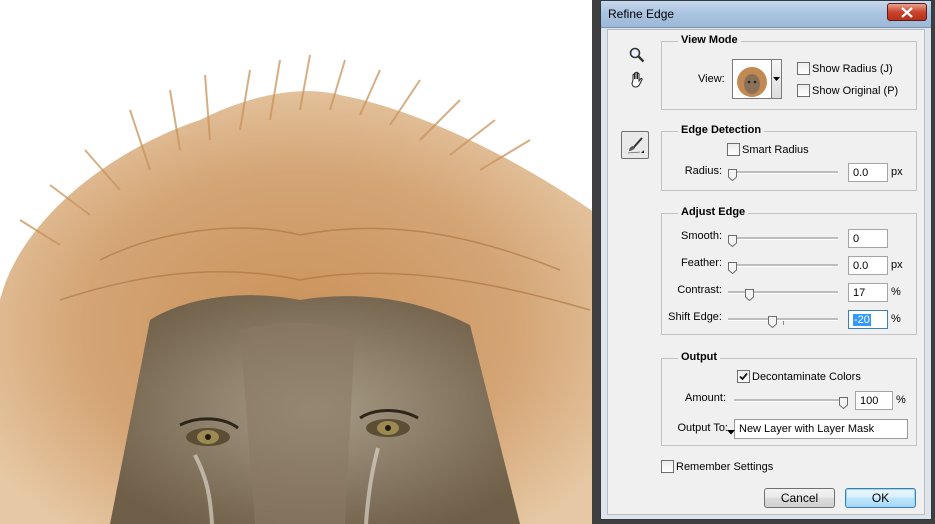  Describe the element at coordinates (783, 266) in the screenshot. I see `feather-slider` at that location.